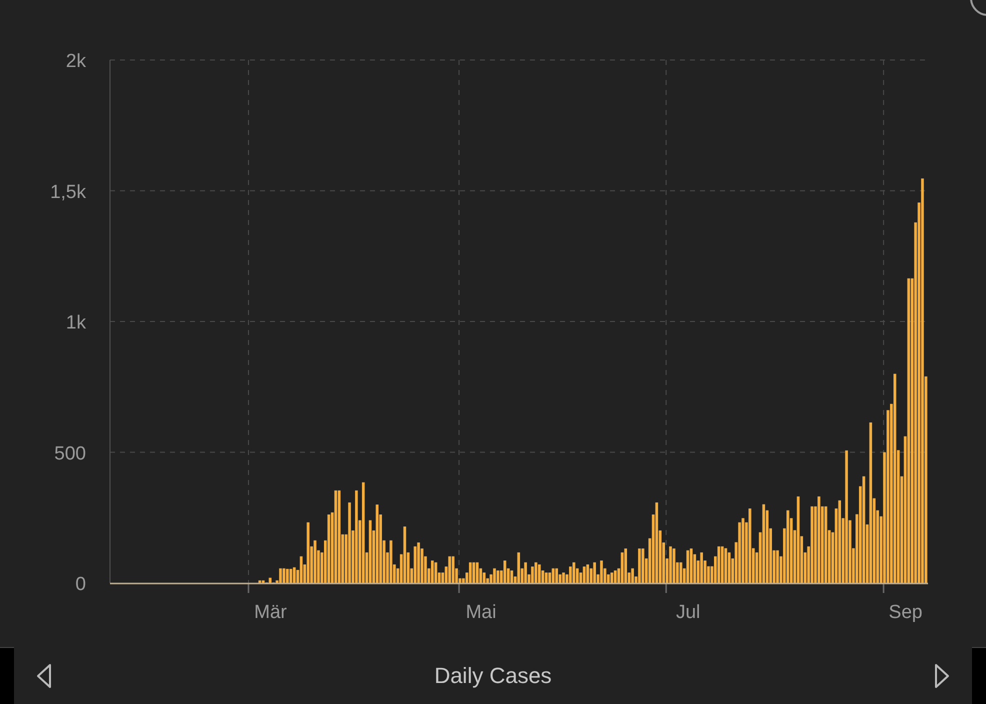 Image resolution: width=986 pixels, height=704 pixels. What do you see at coordinates (68, 192) in the screenshot?
I see `y-axis-label: 1,5k` at bounding box center [68, 192].